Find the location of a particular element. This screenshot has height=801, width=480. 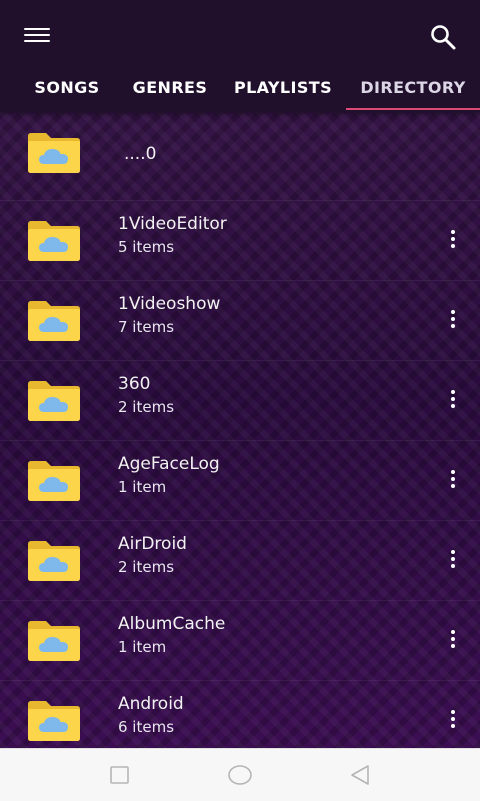

system-navigation-bar is located at coordinates (240, 774).